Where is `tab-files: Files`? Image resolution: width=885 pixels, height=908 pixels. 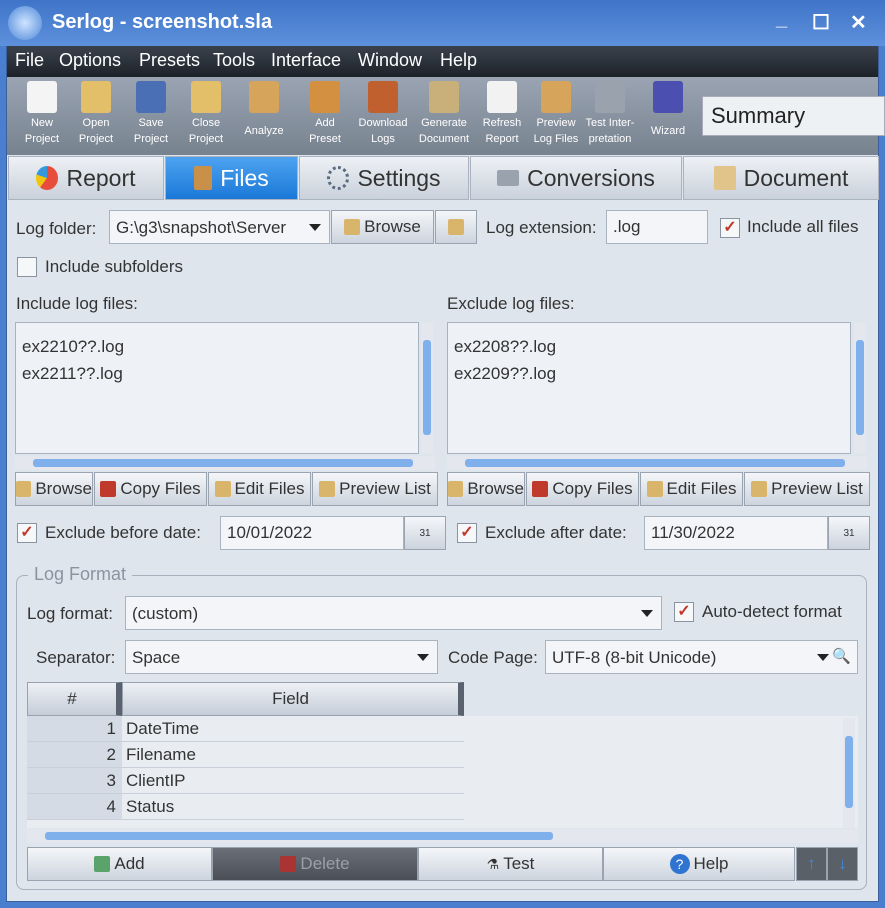
tab-files: Files is located at coordinates (231, 178).